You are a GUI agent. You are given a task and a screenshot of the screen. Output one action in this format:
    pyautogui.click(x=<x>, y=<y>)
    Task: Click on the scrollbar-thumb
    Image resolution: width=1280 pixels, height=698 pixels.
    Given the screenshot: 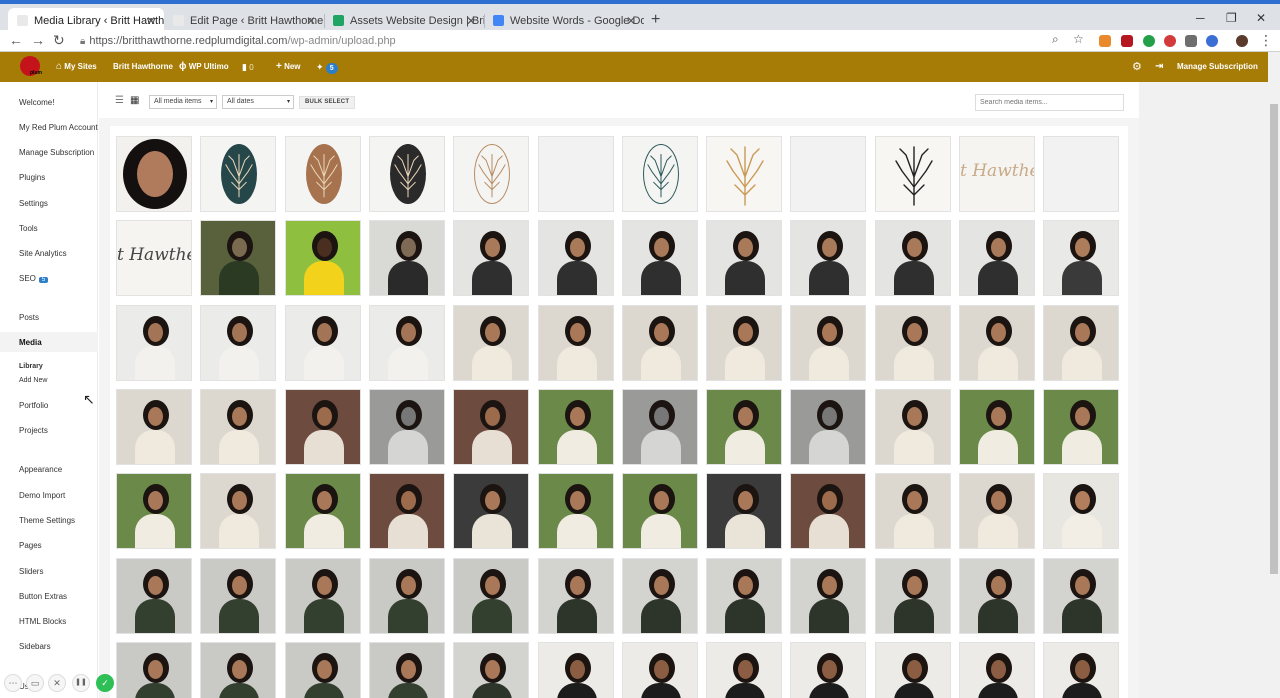 What is the action you would take?
    pyautogui.click(x=1274, y=339)
    